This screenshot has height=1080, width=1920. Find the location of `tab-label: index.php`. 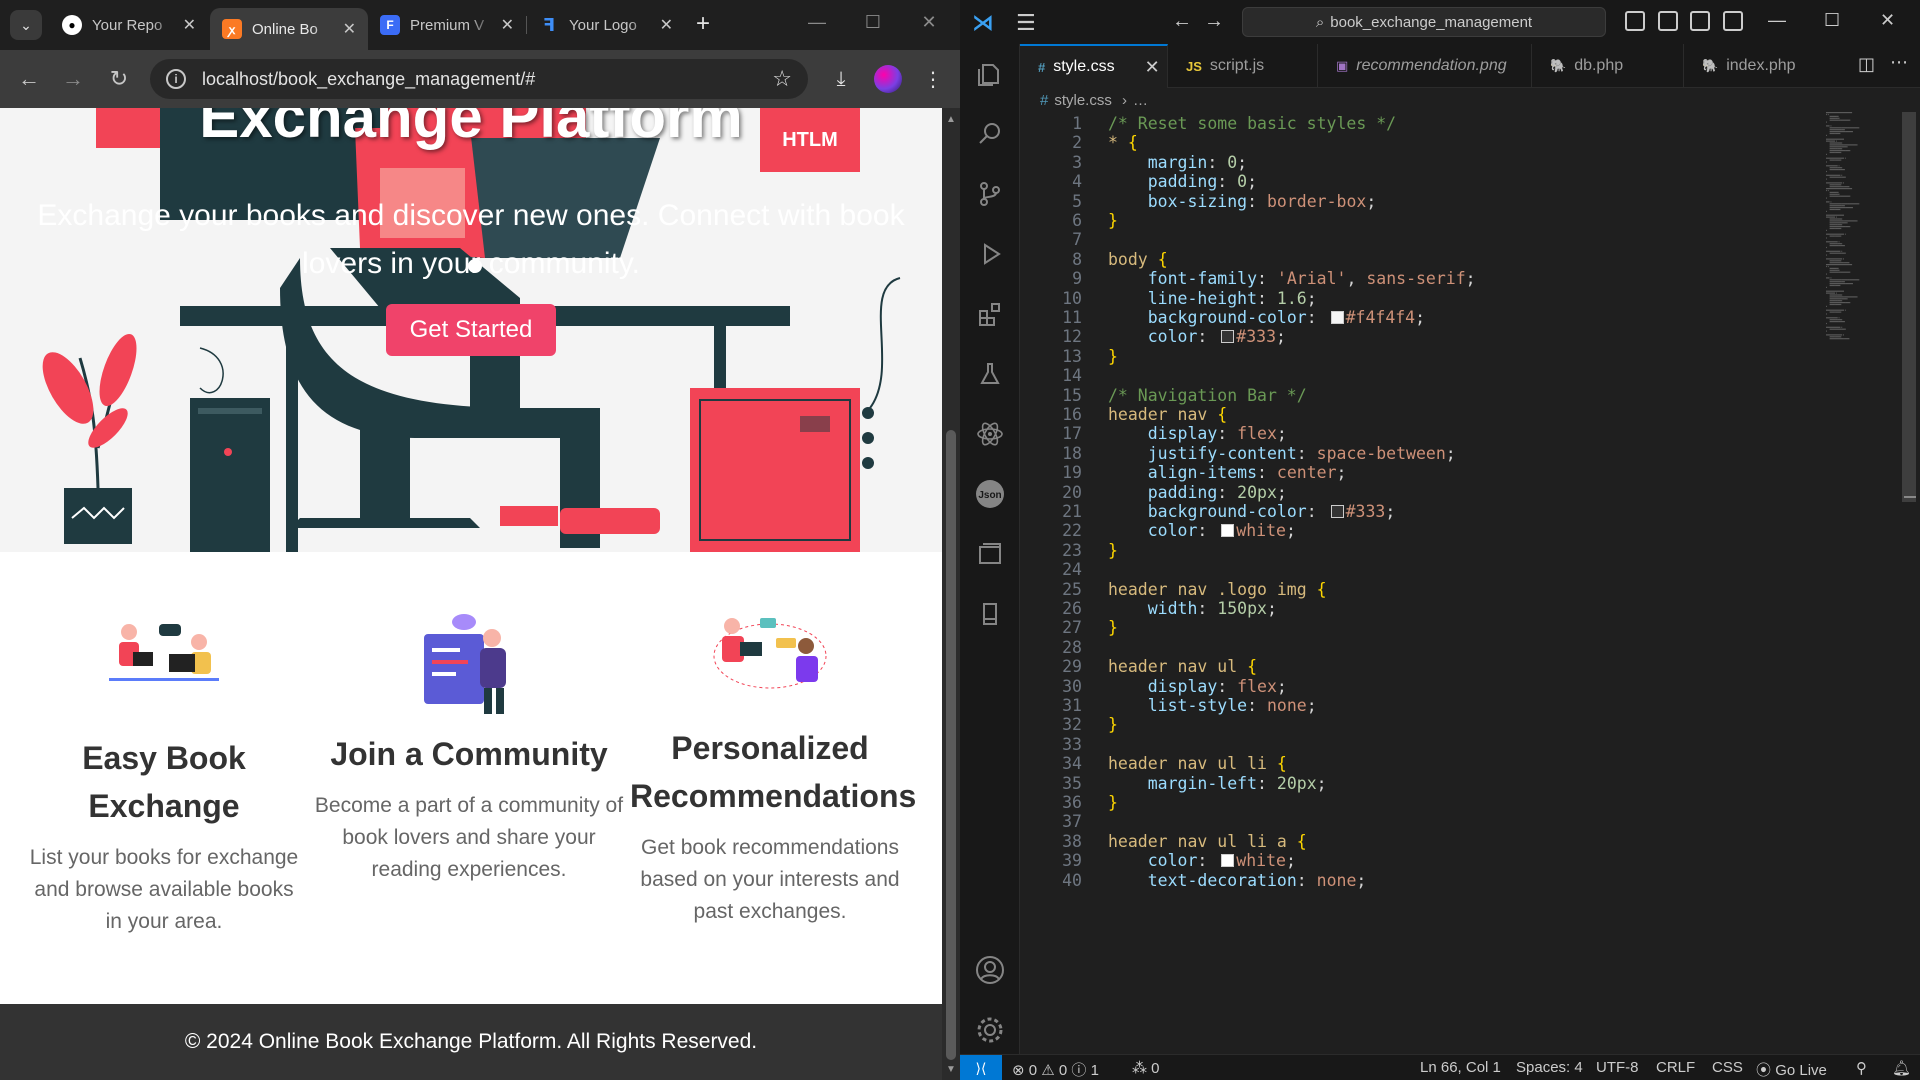

tab-label: index.php is located at coordinates (1761, 65).